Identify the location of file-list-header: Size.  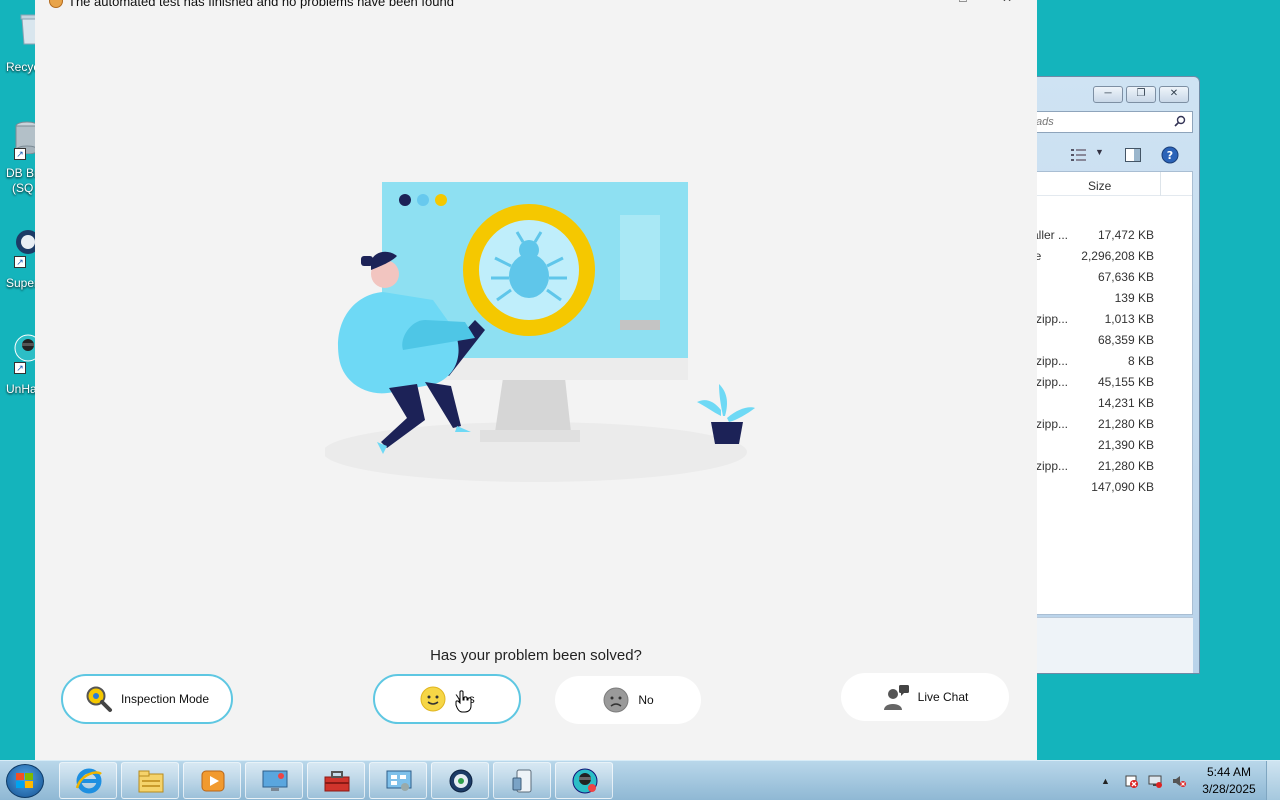
(1112, 184).